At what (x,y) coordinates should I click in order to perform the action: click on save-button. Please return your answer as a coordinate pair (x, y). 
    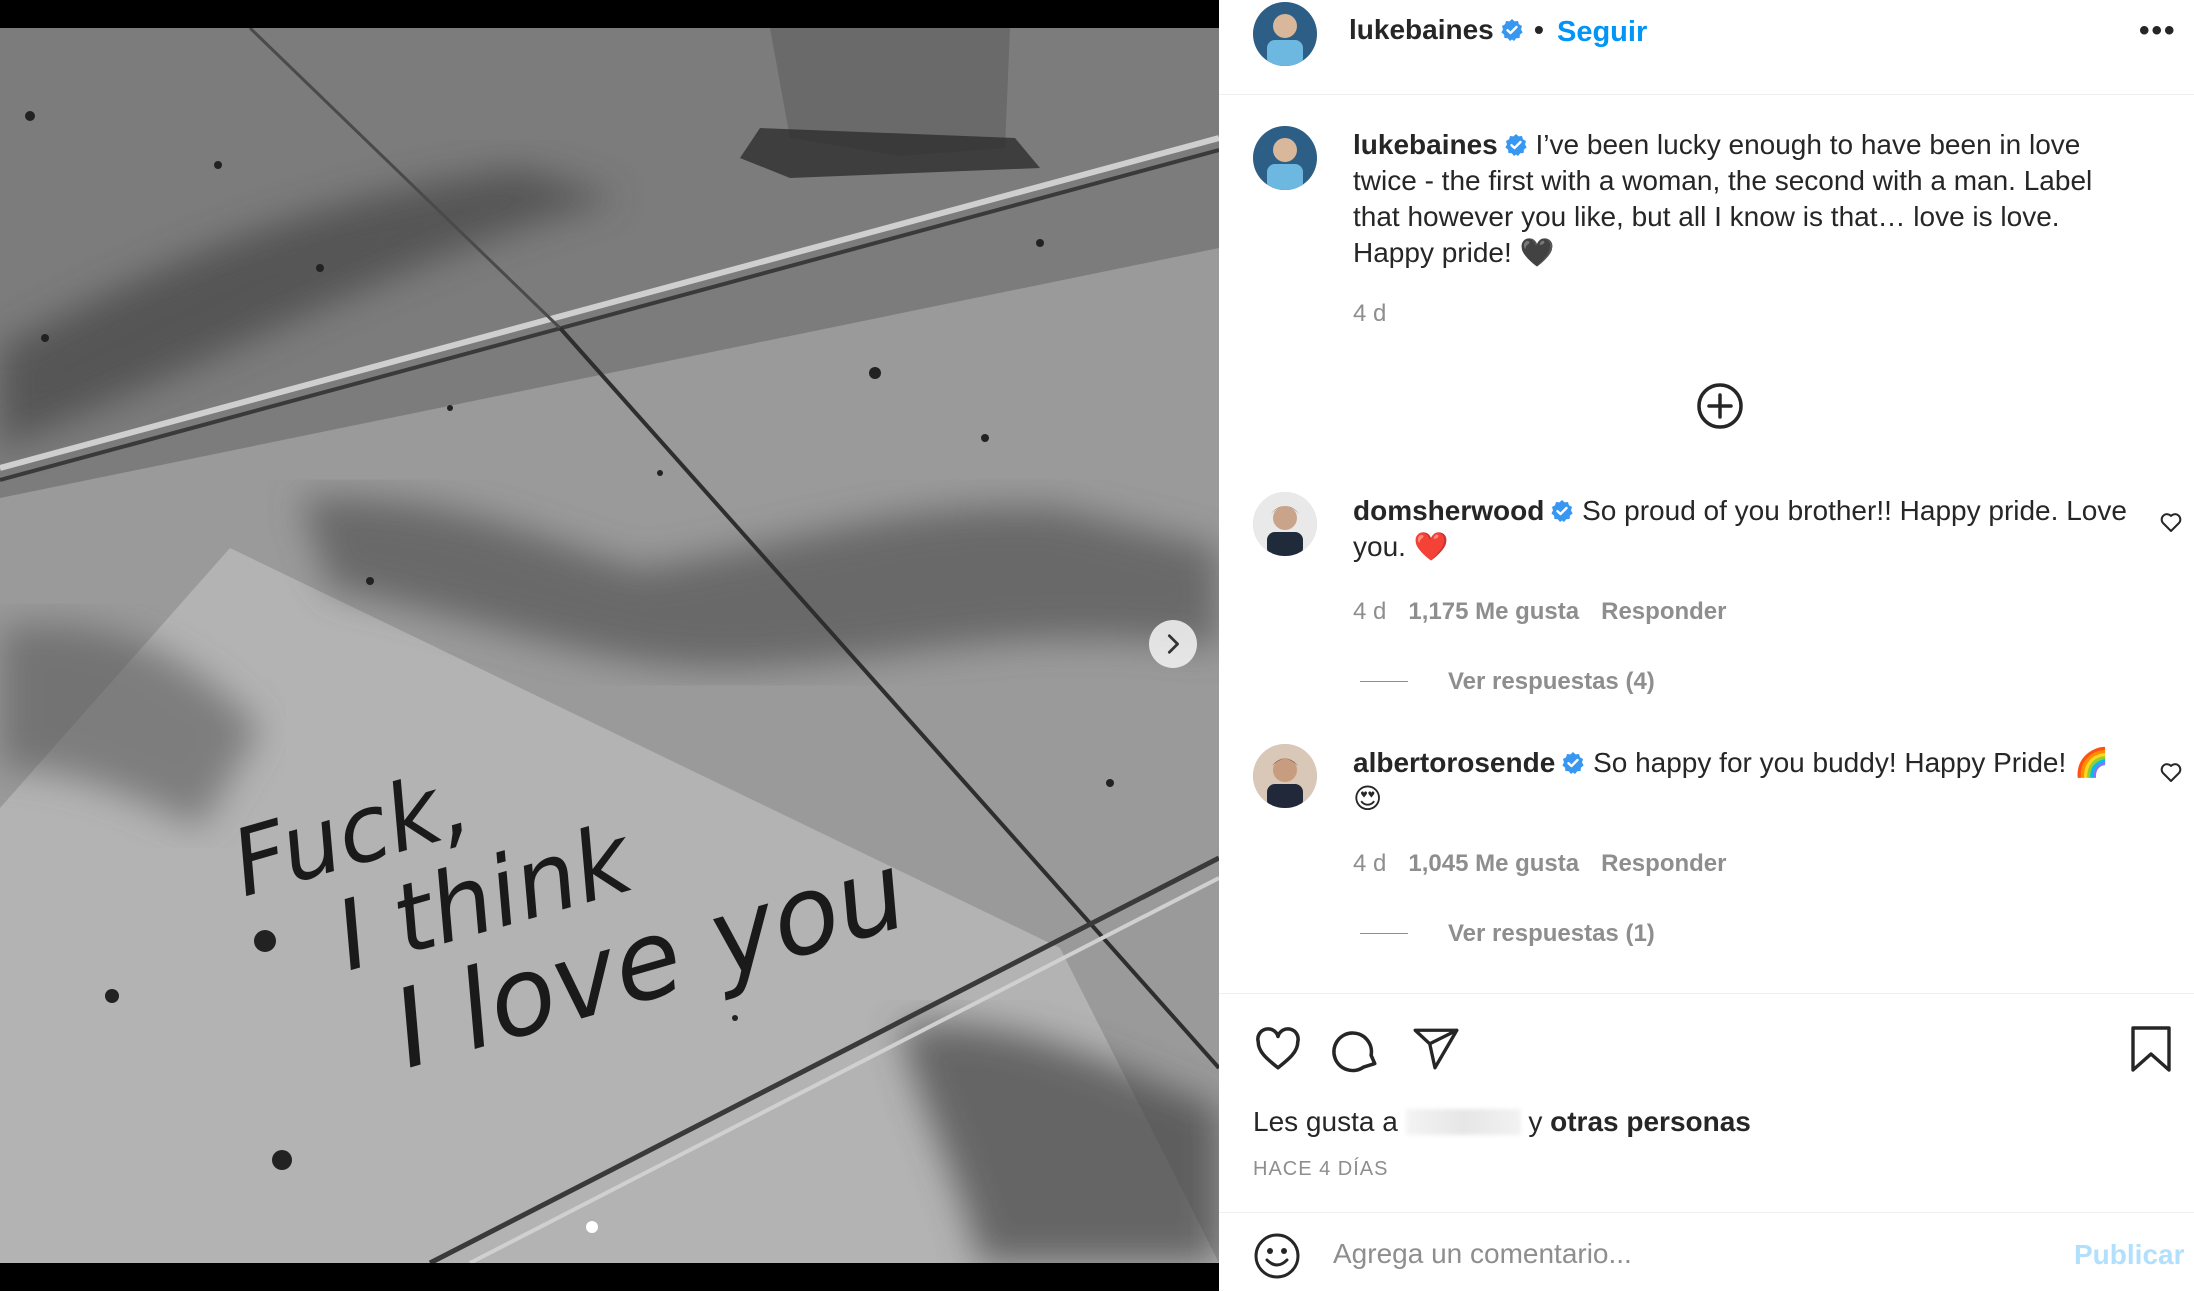
    Looking at the image, I should click on (2151, 1051).